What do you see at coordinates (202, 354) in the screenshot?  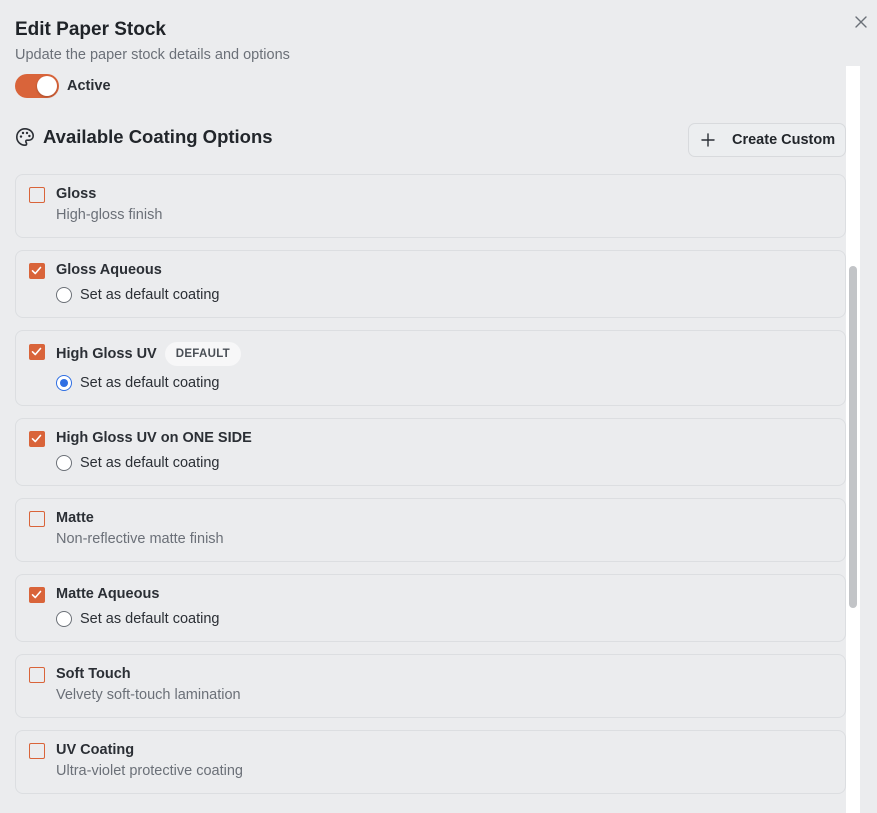 I see `default-badge: DEFAULT` at bounding box center [202, 354].